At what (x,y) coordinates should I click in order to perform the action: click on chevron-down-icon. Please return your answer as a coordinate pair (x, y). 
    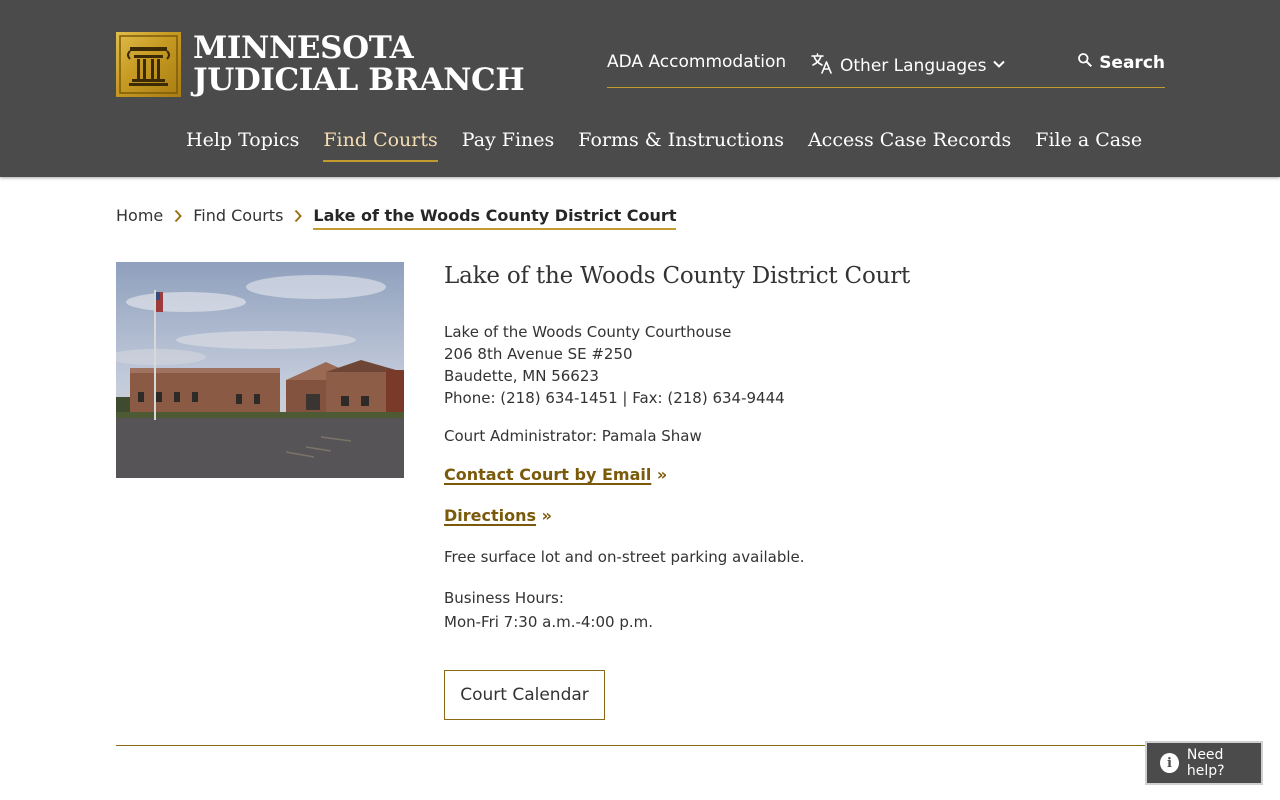
    Looking at the image, I should click on (999, 66).